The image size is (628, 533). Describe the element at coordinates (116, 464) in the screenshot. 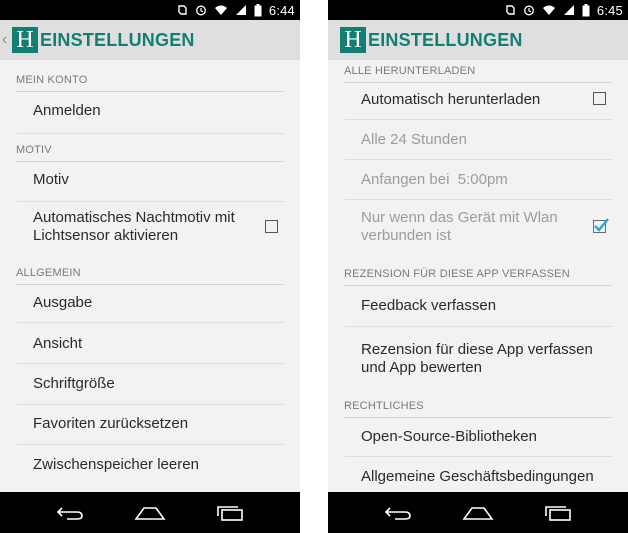

I see `settings-item-label: Zwischenspeicher leeren` at that location.